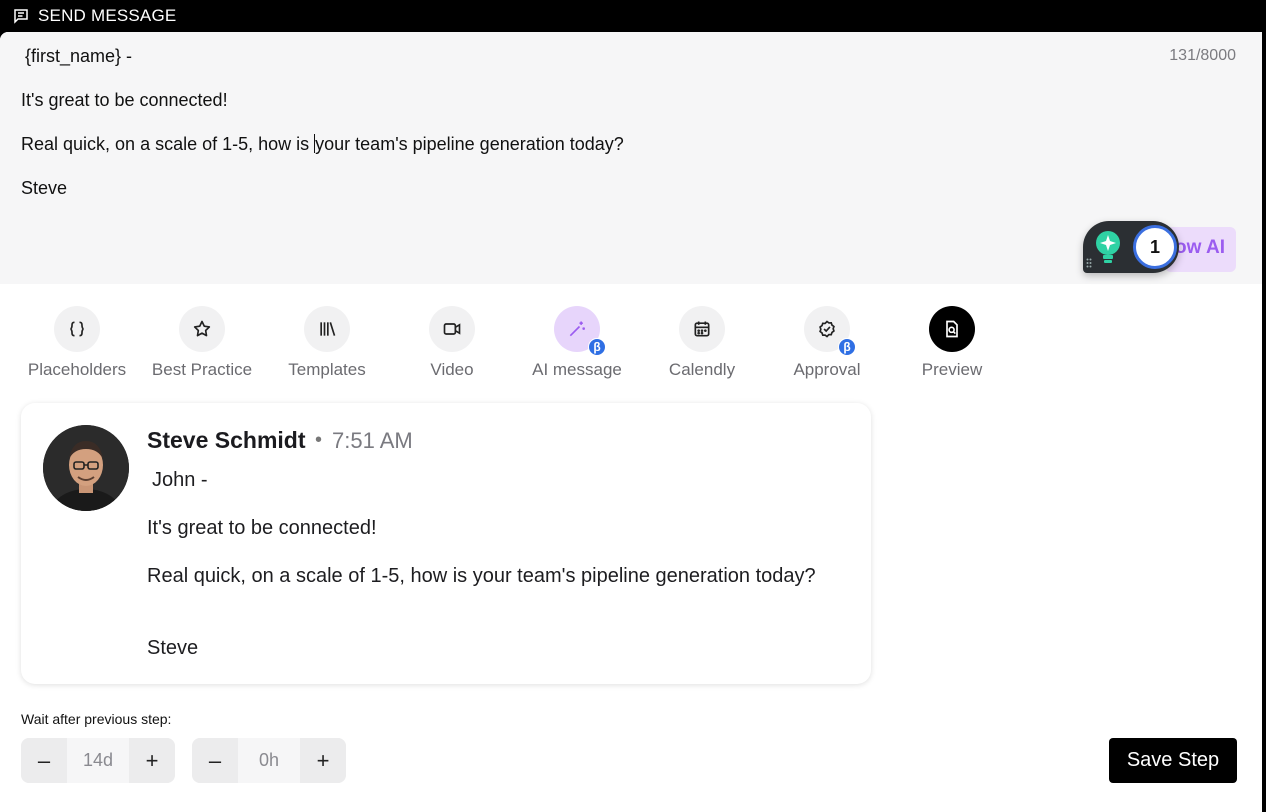 The width and height of the screenshot is (1266, 812). Describe the element at coordinates (173, 648) in the screenshot. I see `preview-signature: Steve` at that location.